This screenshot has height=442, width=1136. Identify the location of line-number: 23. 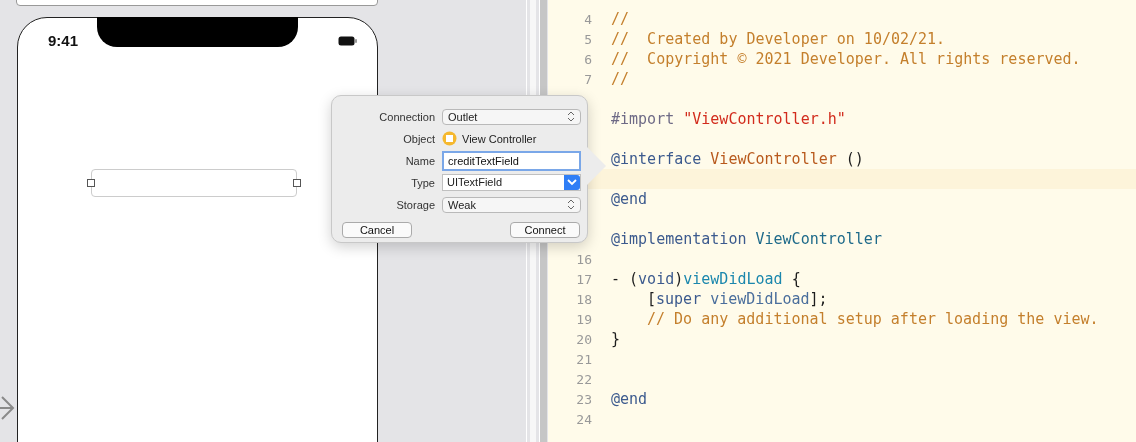
(584, 399).